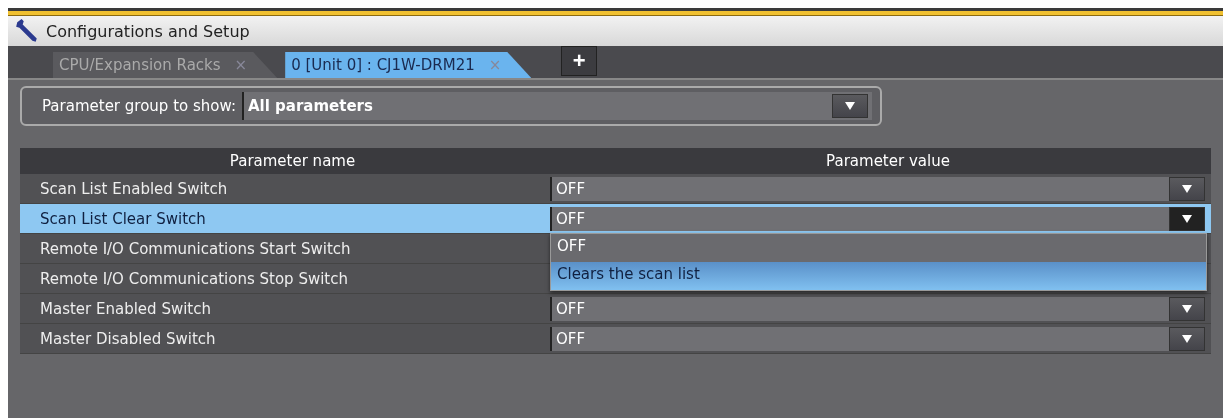  Describe the element at coordinates (125, 308) in the screenshot. I see `parameter-name: Master Enabled Switch` at that location.